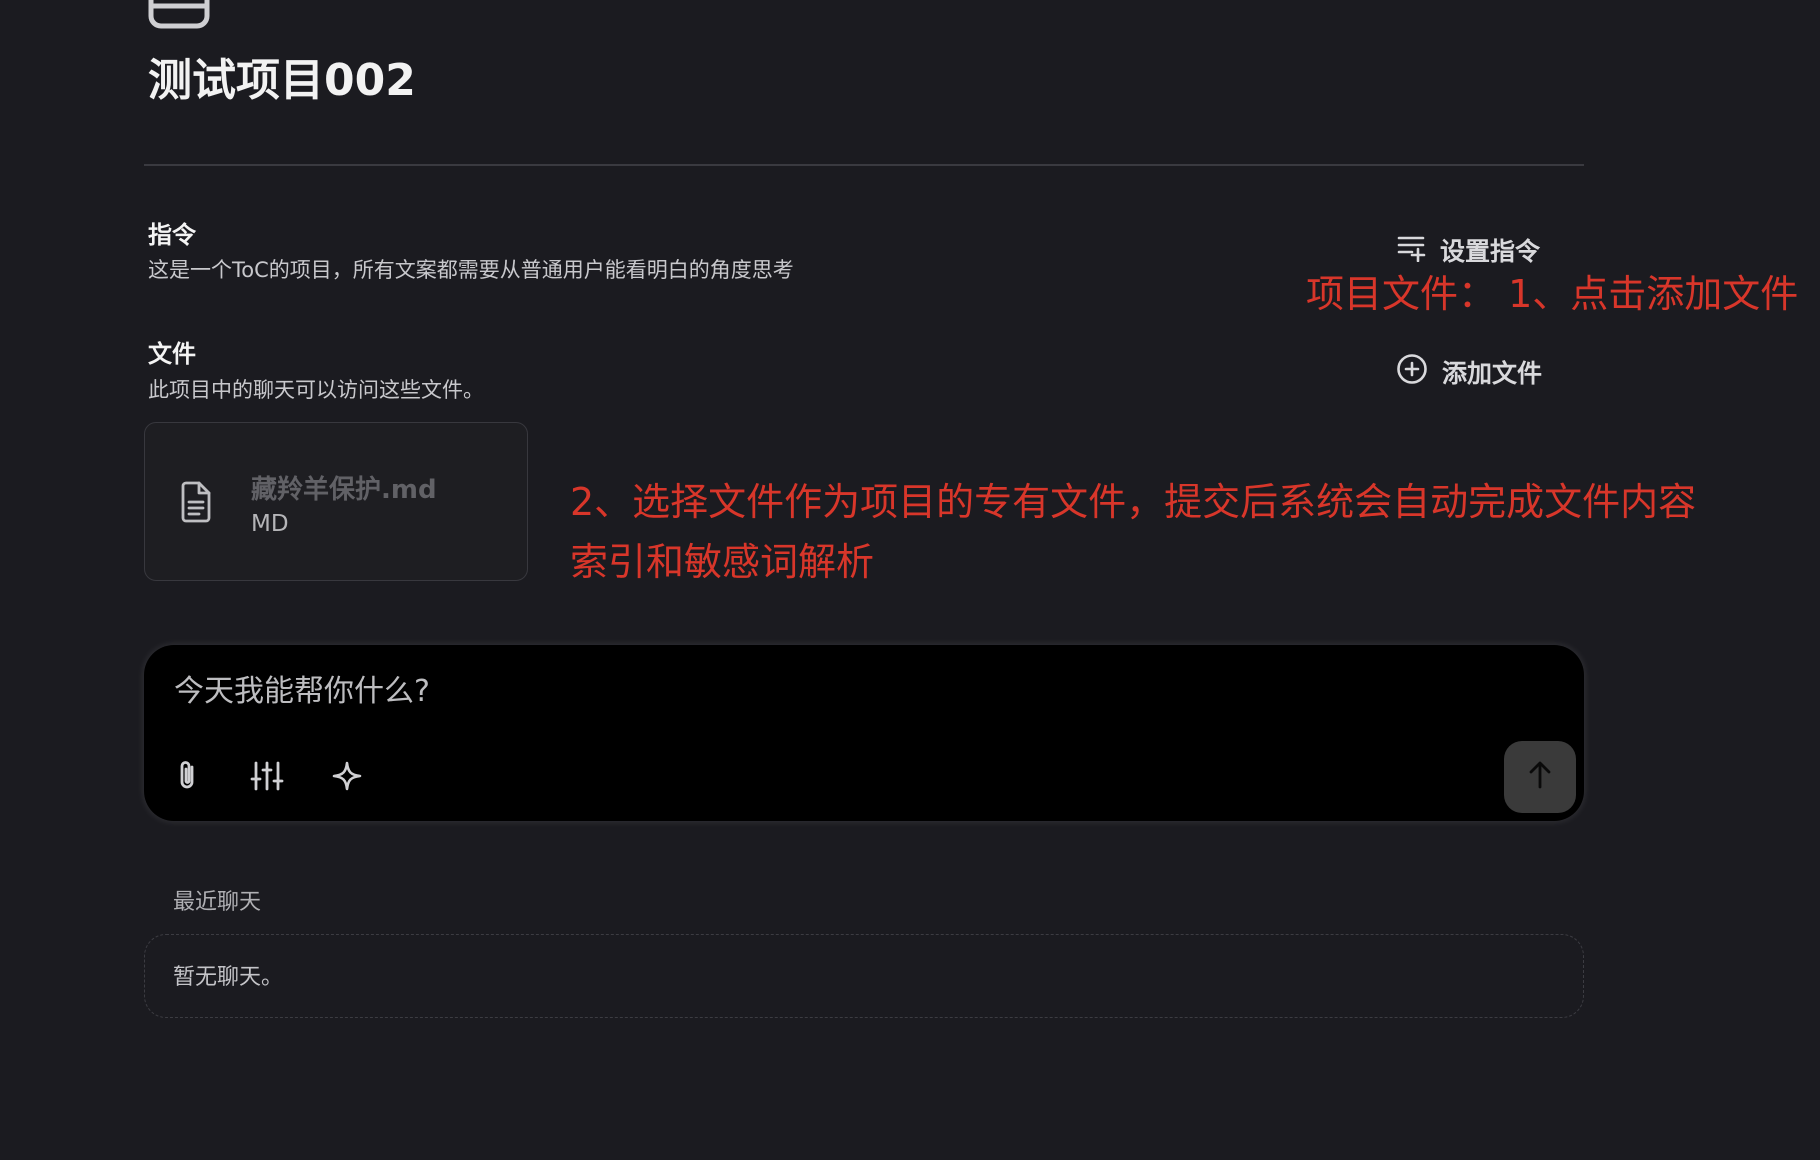 The height and width of the screenshot is (1160, 1820). I want to click on attach-button, so click(187, 778).